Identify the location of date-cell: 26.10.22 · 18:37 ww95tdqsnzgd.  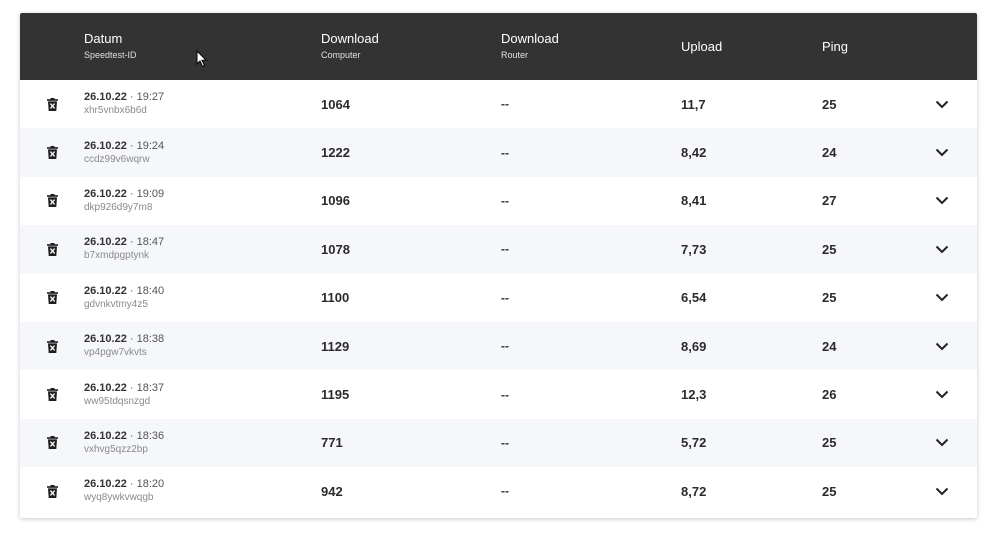
(124, 394).